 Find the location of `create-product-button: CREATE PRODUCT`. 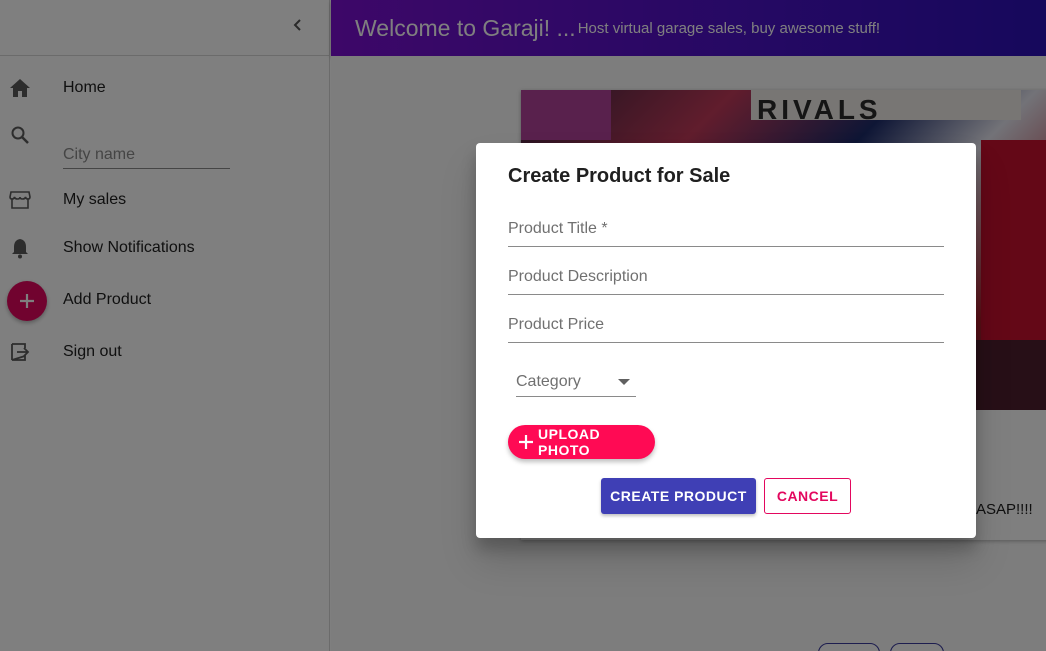

create-product-button: CREATE PRODUCT is located at coordinates (678, 496).